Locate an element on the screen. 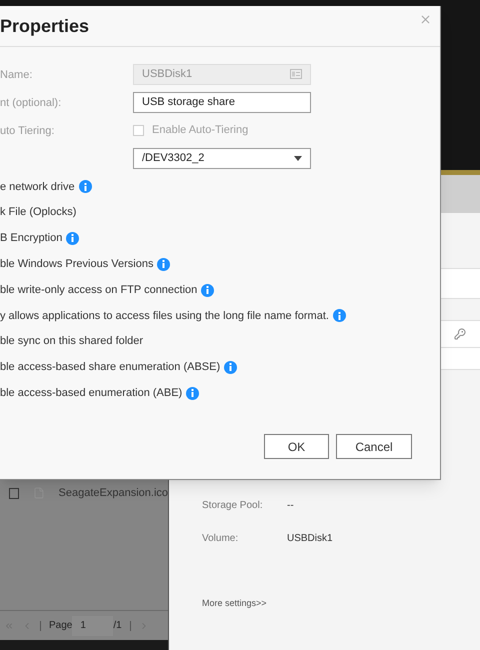 The height and width of the screenshot is (650, 480). page-label: Page is located at coordinates (60, 626).